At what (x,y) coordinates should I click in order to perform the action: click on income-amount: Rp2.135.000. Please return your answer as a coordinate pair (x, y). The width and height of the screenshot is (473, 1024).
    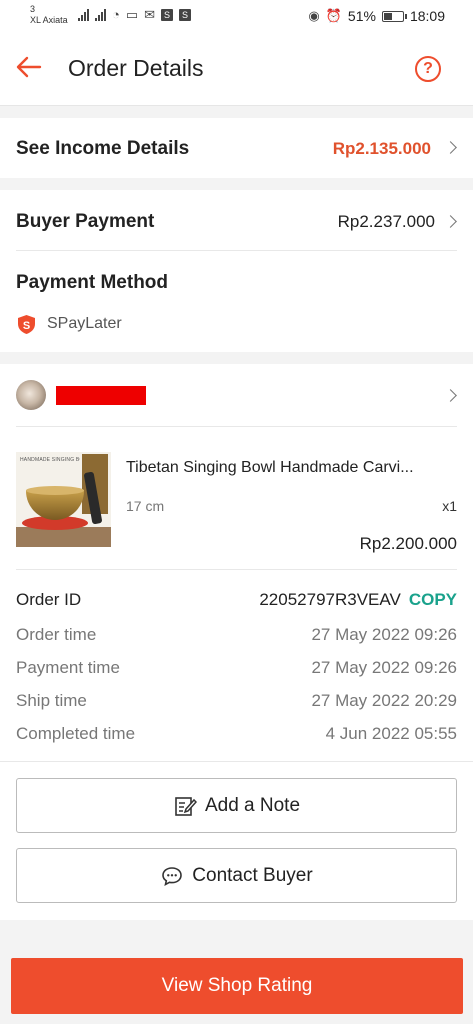
    Looking at the image, I should click on (381, 148).